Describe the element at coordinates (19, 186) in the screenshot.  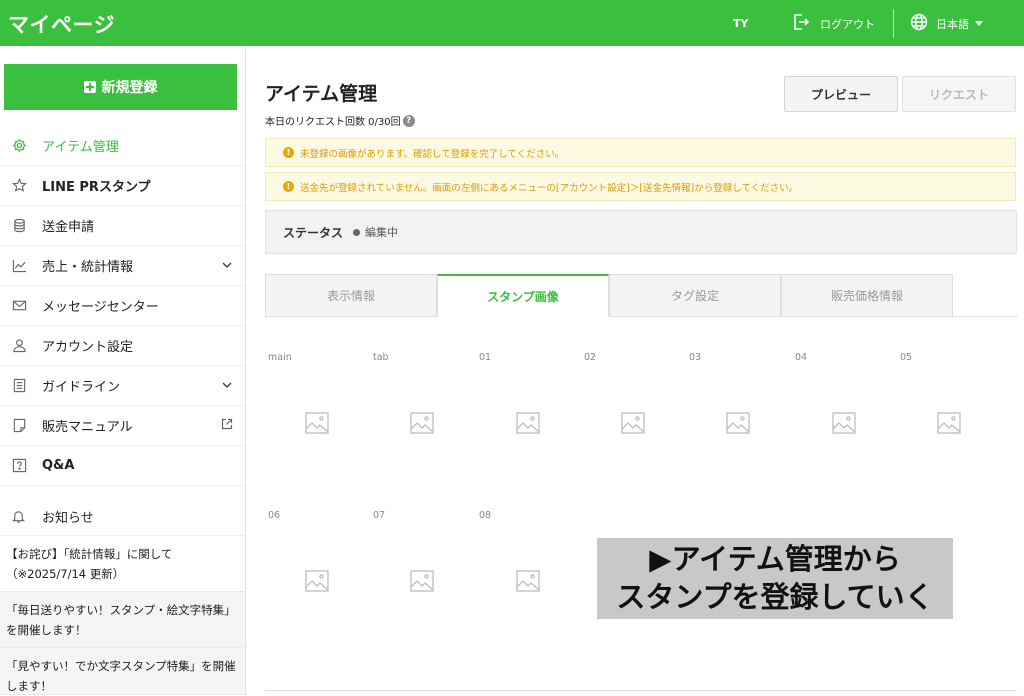
I see `star-icon` at that location.